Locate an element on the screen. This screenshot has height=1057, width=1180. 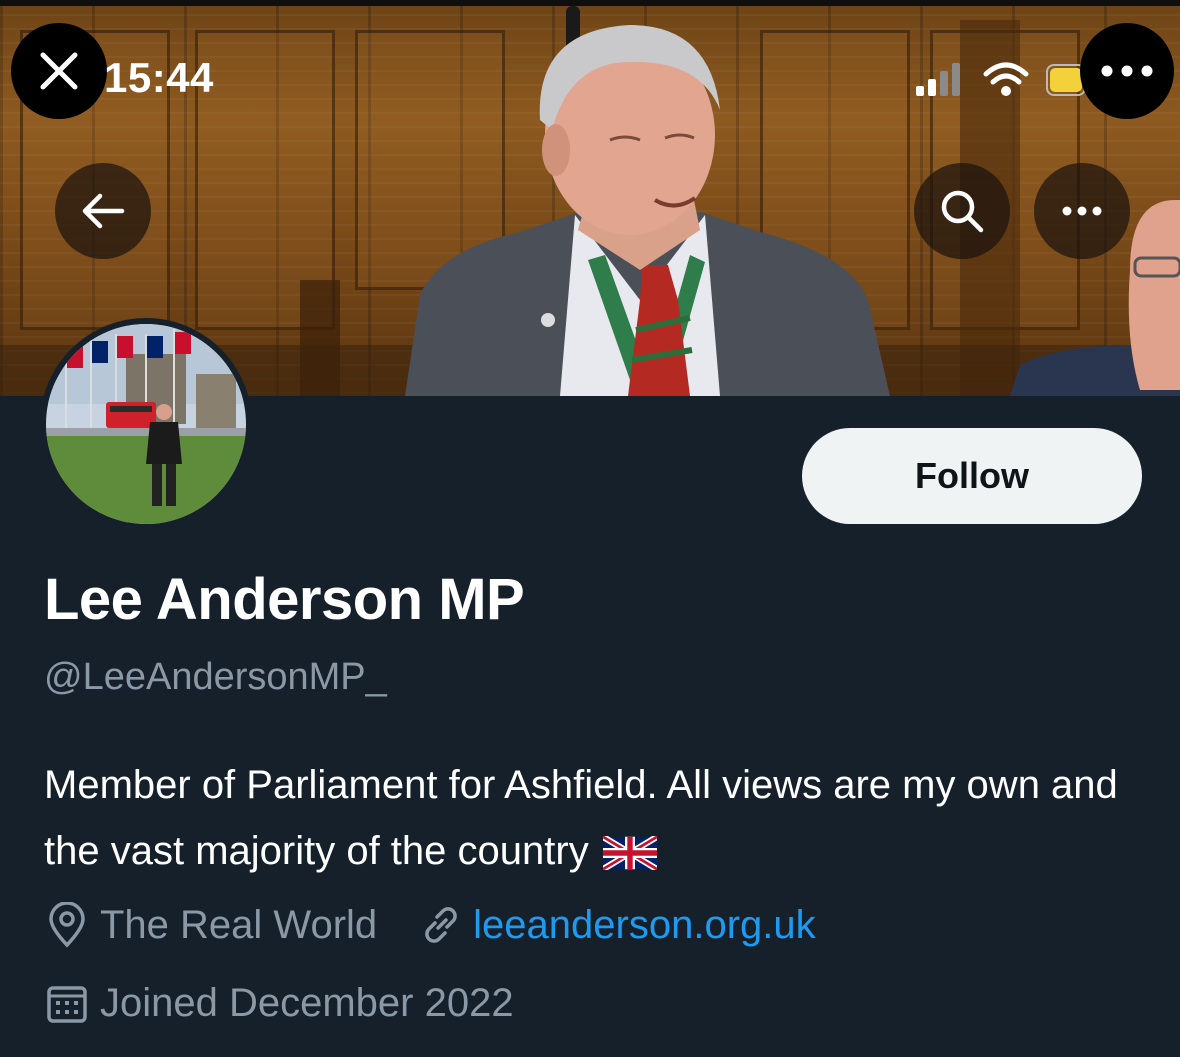
more-options-button-top is located at coordinates (1127, 71).